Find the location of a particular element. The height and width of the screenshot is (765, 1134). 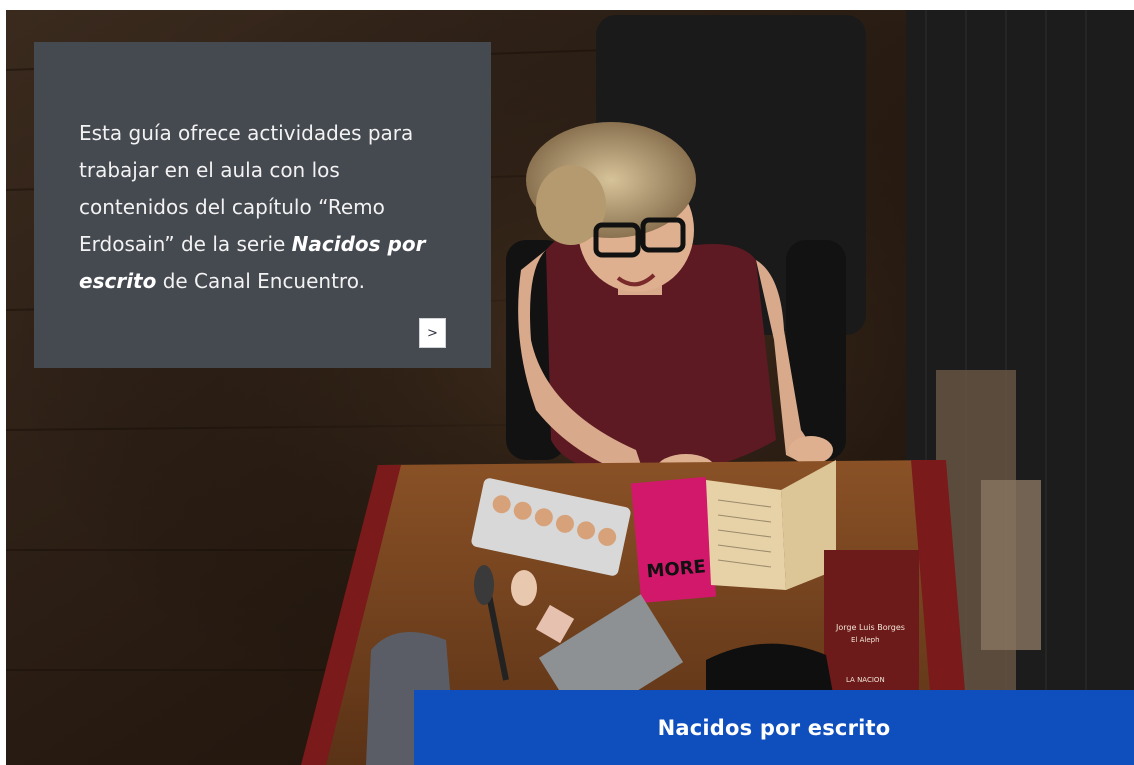

svg-text: El Aleph is located at coordinates (865, 640).